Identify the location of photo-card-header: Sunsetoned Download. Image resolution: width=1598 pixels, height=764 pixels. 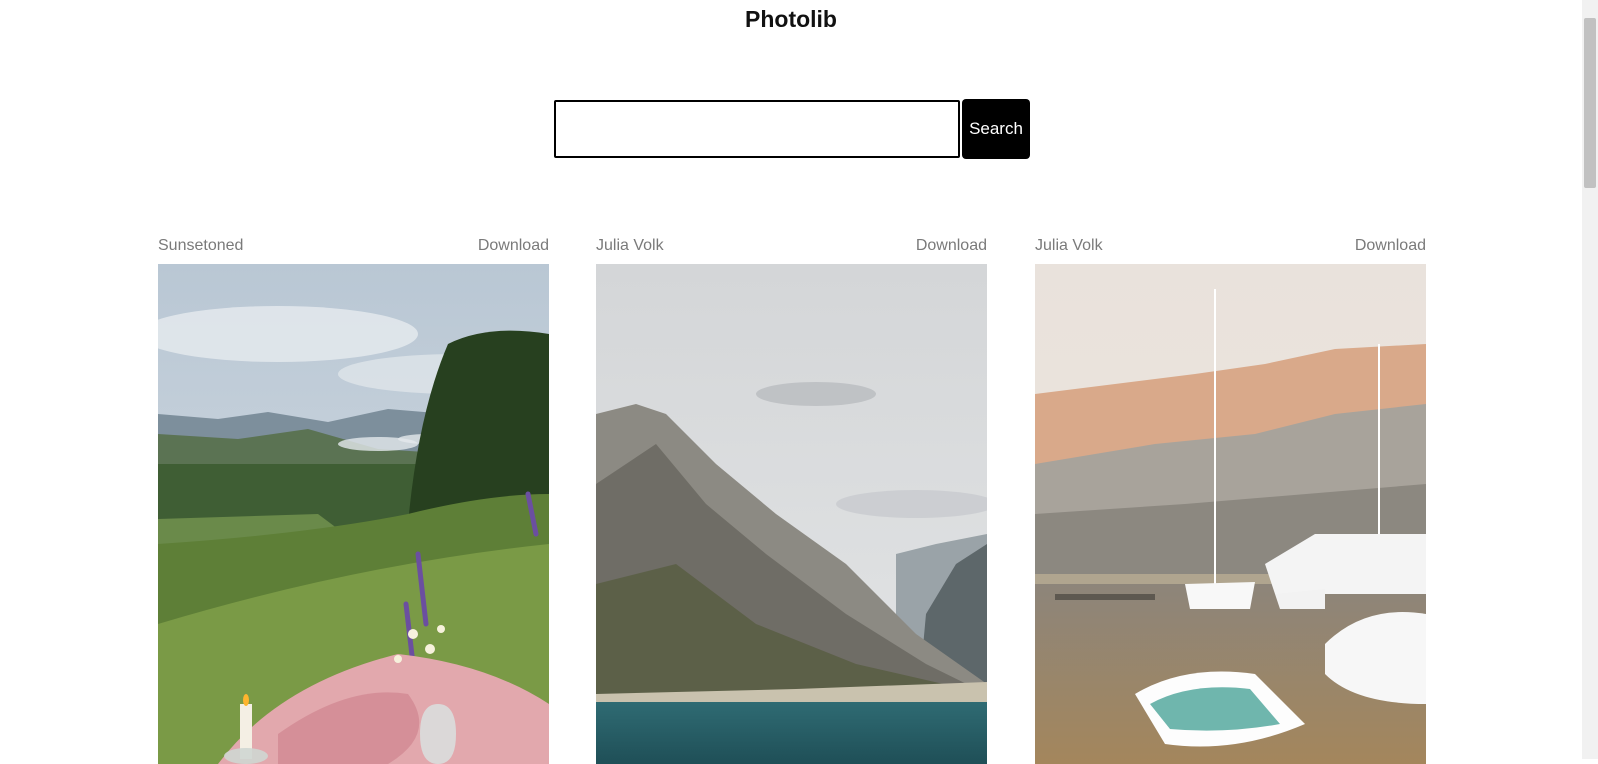
(353, 250).